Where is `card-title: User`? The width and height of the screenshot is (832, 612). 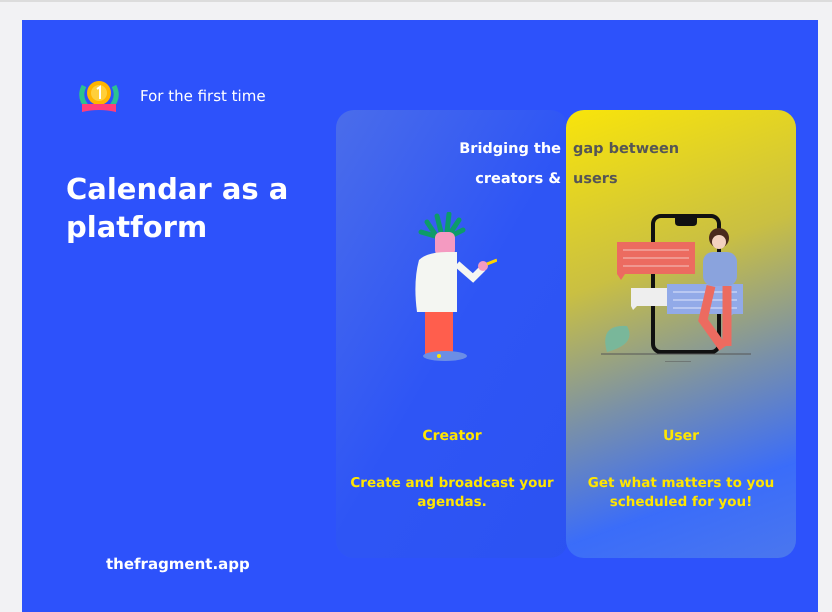 card-title: User is located at coordinates (681, 436).